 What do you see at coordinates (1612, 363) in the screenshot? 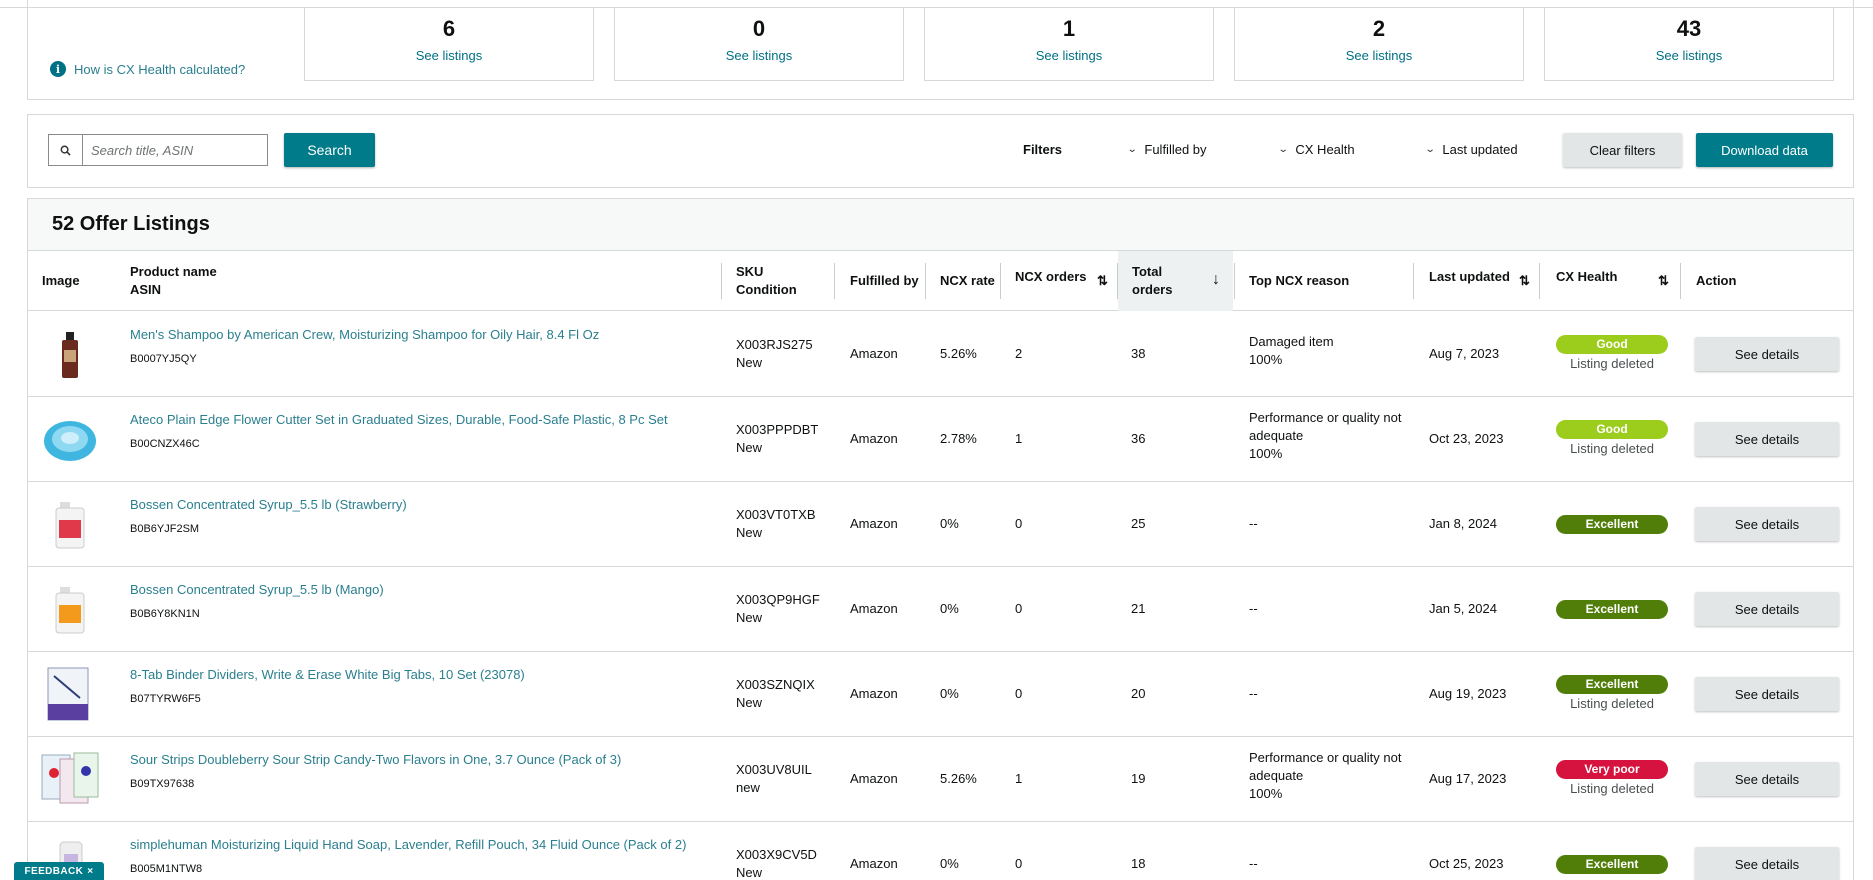
I see `listing-status: Listing deleted` at bounding box center [1612, 363].